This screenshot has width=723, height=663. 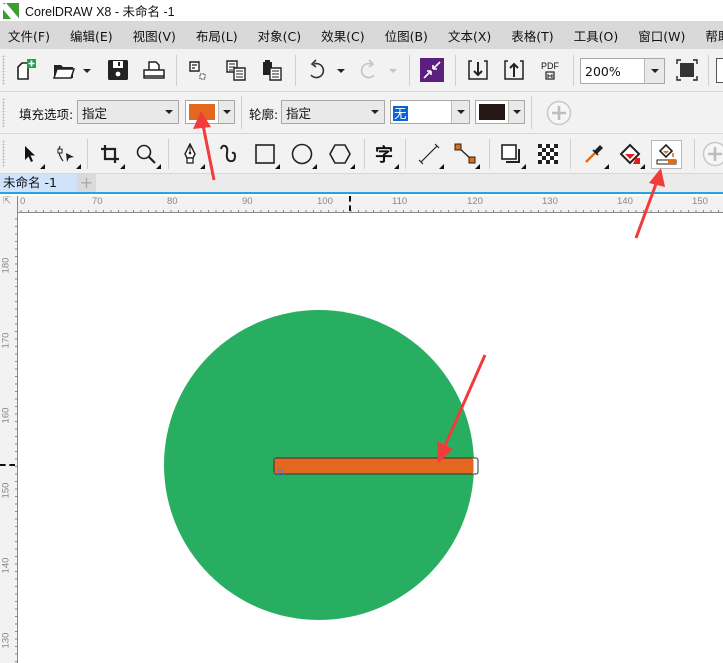 What do you see at coordinates (654, 71) in the screenshot?
I see `zoom-level-dropdown` at bounding box center [654, 71].